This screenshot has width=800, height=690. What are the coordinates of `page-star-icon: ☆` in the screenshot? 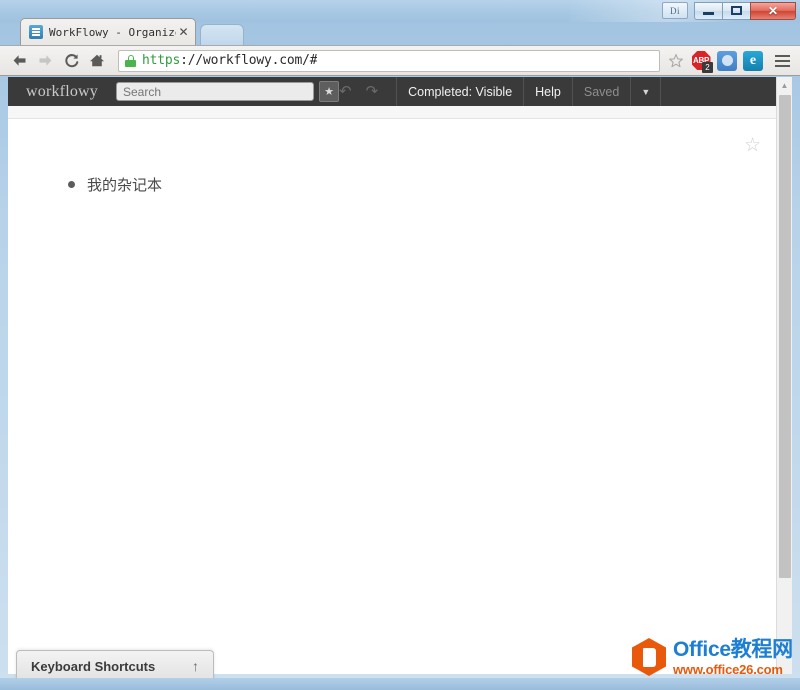 It's located at (752, 145).